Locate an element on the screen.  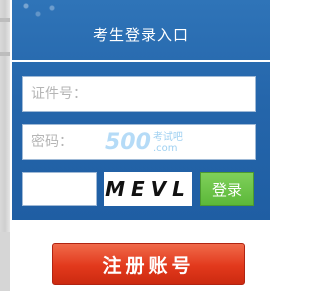
id-number-field is located at coordinates (139, 94).